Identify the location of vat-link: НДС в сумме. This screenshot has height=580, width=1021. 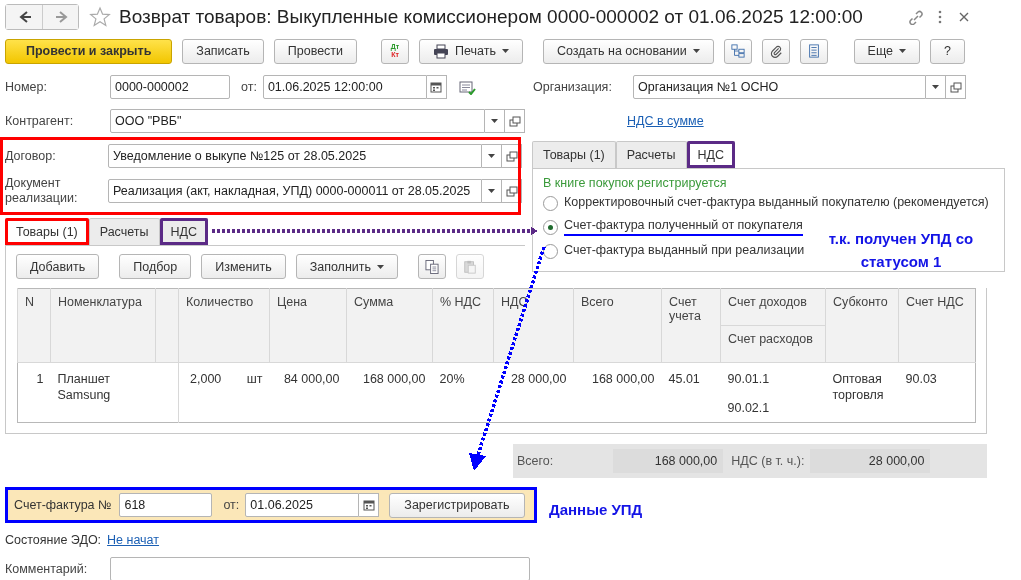
(665, 121).